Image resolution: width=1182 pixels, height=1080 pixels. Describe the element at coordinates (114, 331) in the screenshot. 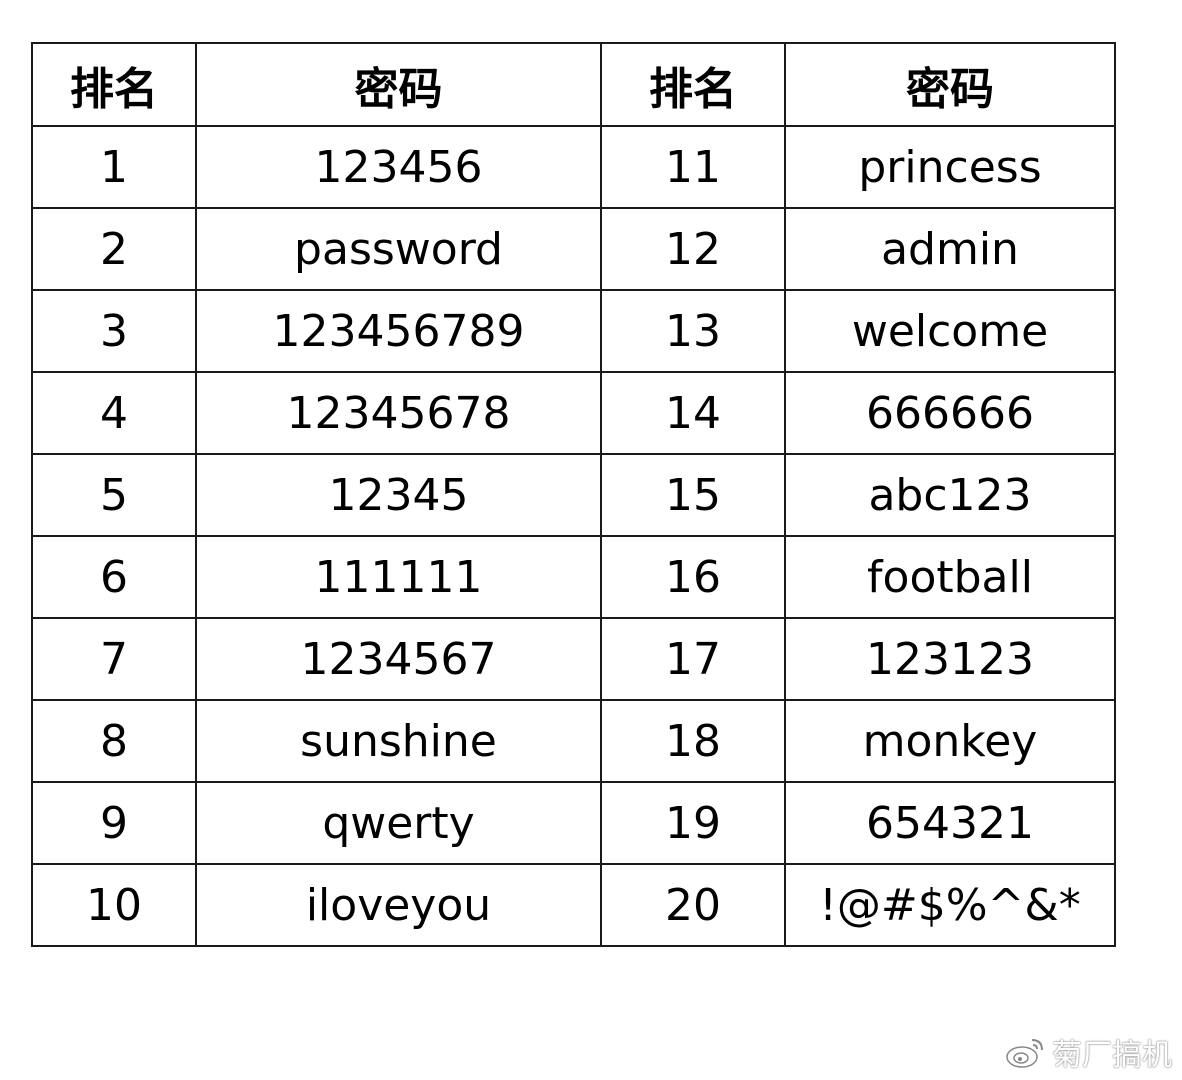

I see `rank-cell: 3` at that location.